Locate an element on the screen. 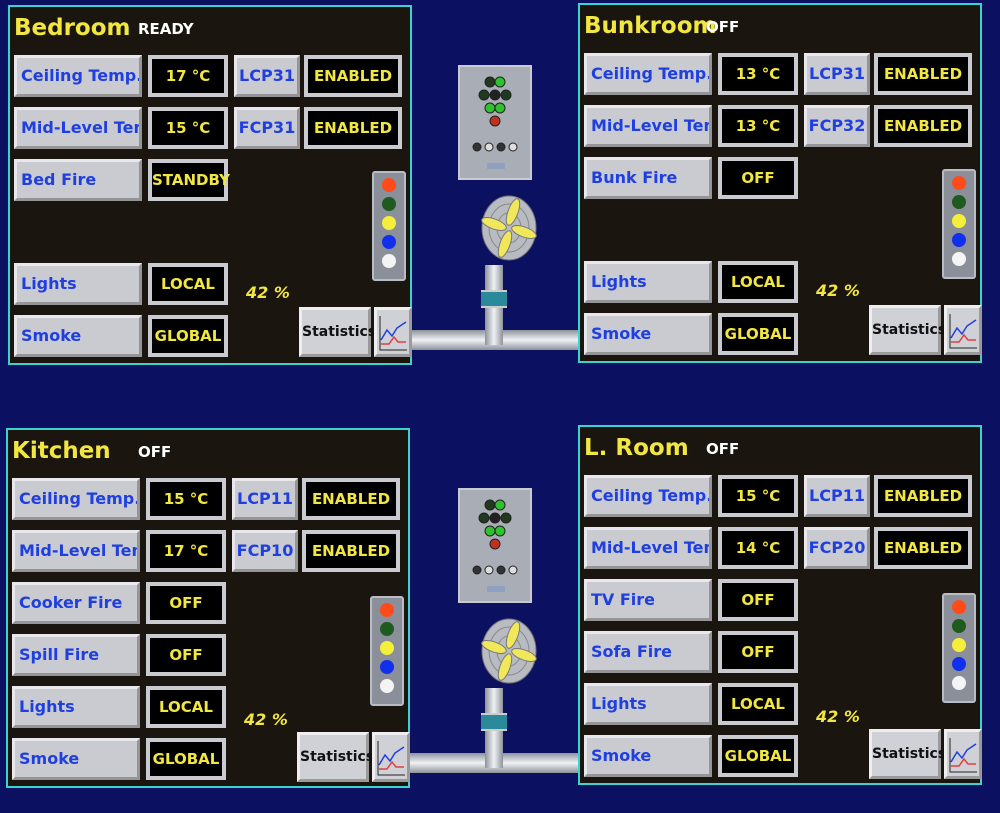  row-value-text: STANDBY is located at coordinates (191, 180).